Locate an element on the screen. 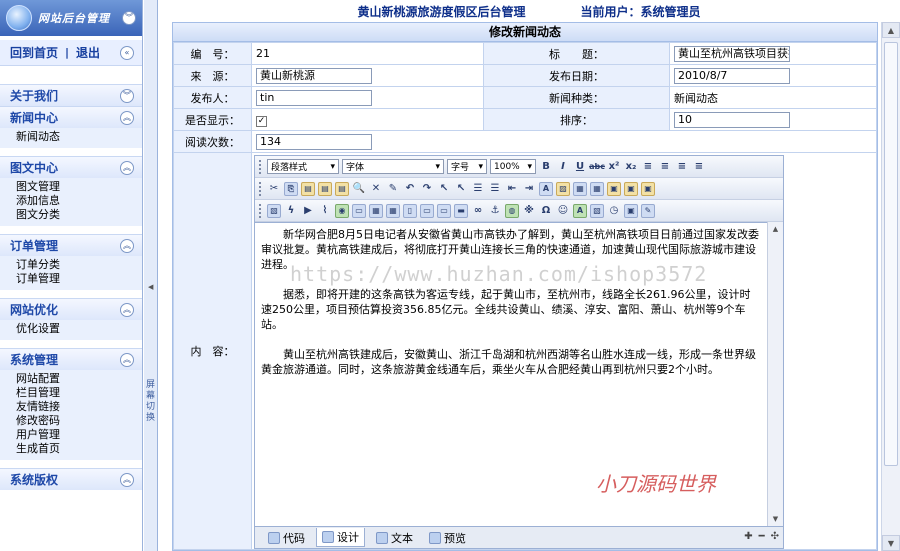 Image resolution: width=900 pixels, height=551 pixels. font-color-icon: A is located at coordinates (546, 188).